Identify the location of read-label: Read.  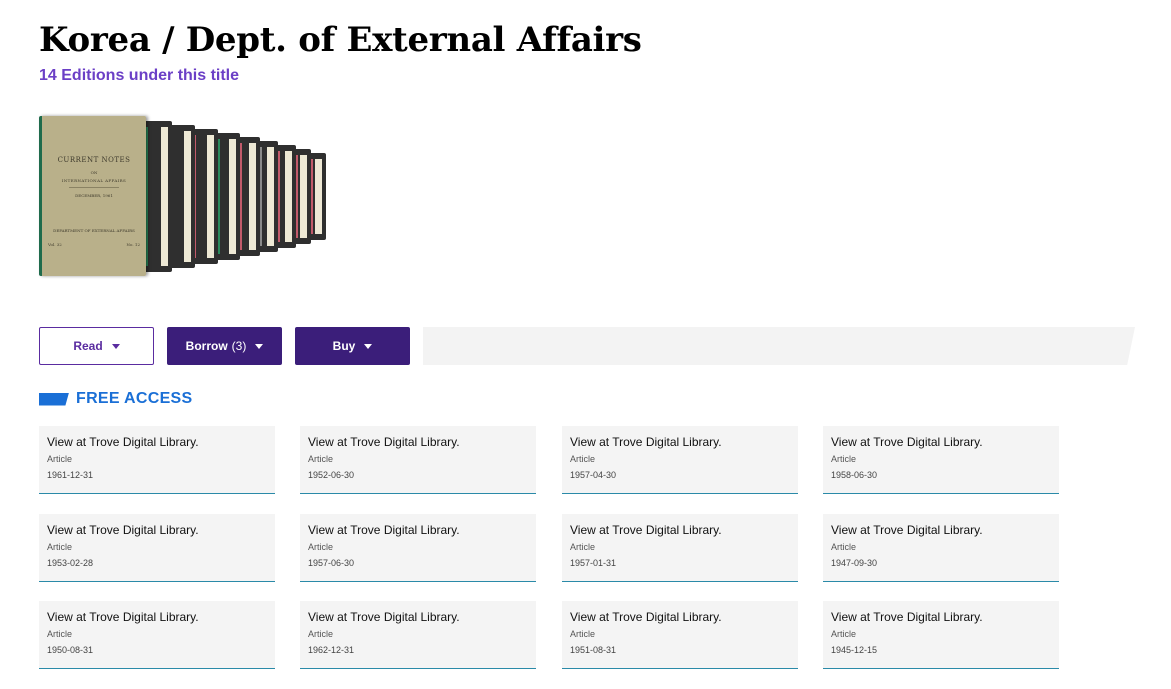
(88, 346).